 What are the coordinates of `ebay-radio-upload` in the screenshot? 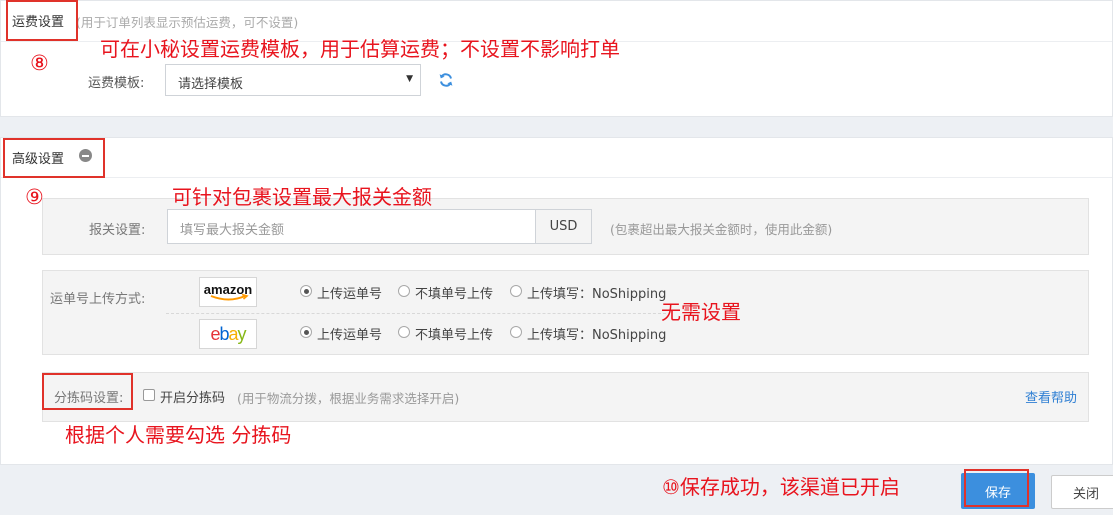 It's located at (306, 332).